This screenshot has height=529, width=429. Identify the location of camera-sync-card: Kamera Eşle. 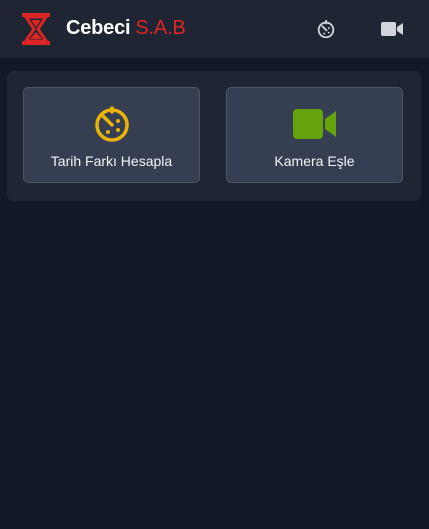
(314, 135).